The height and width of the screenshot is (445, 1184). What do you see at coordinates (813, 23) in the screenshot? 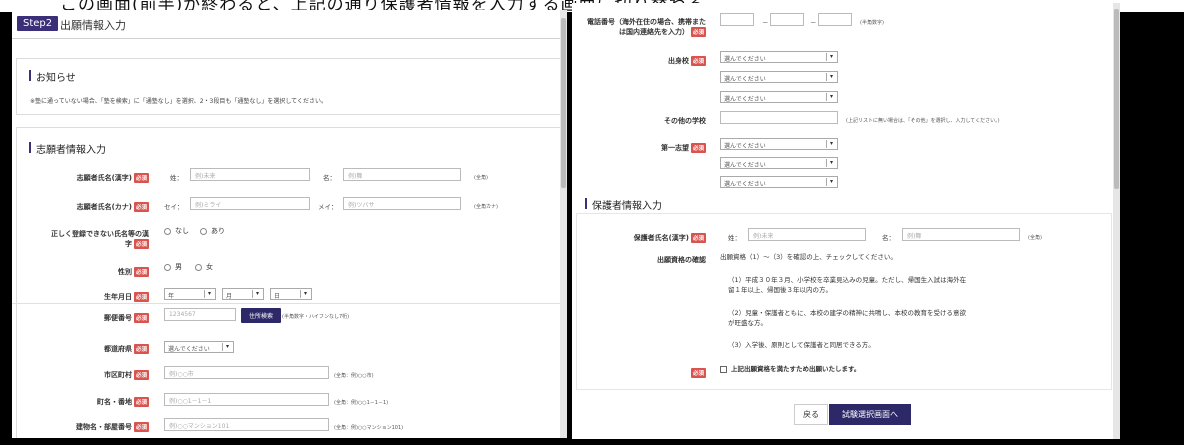
I see `phone-dash-2: －` at bounding box center [813, 23].